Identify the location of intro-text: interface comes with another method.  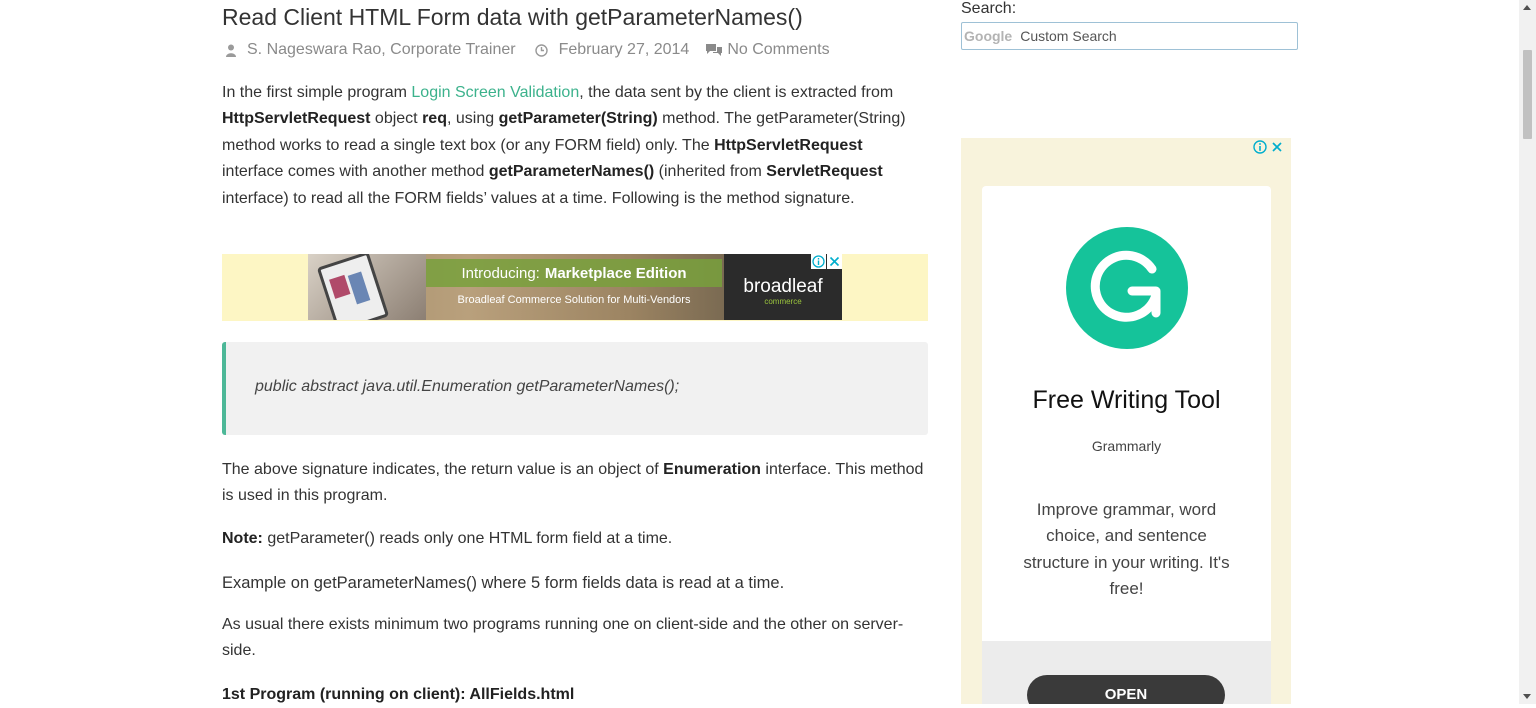
(355, 172).